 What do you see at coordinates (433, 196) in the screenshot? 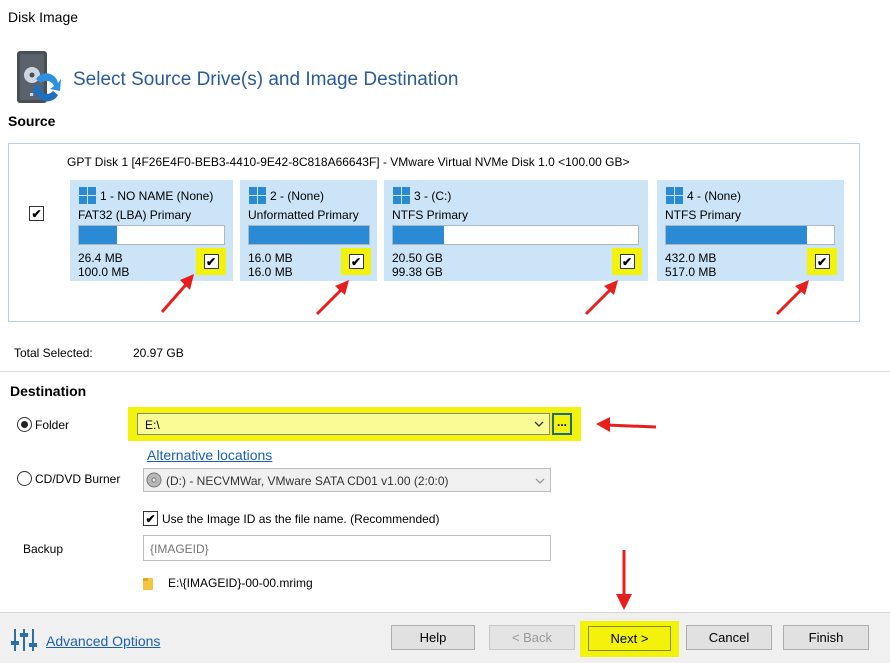
I see `partition-title: 3 - (C:)` at bounding box center [433, 196].